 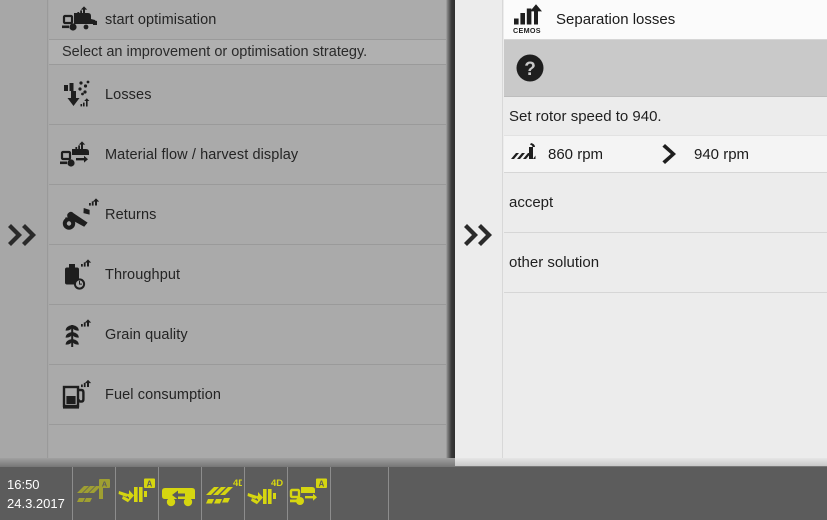 What do you see at coordinates (576, 154) in the screenshot?
I see `current-value: 860 rpm` at bounding box center [576, 154].